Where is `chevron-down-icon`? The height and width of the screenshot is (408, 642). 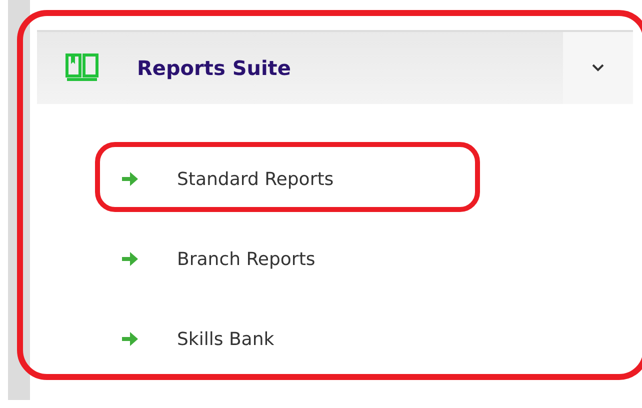
chevron-down-icon is located at coordinates (598, 68).